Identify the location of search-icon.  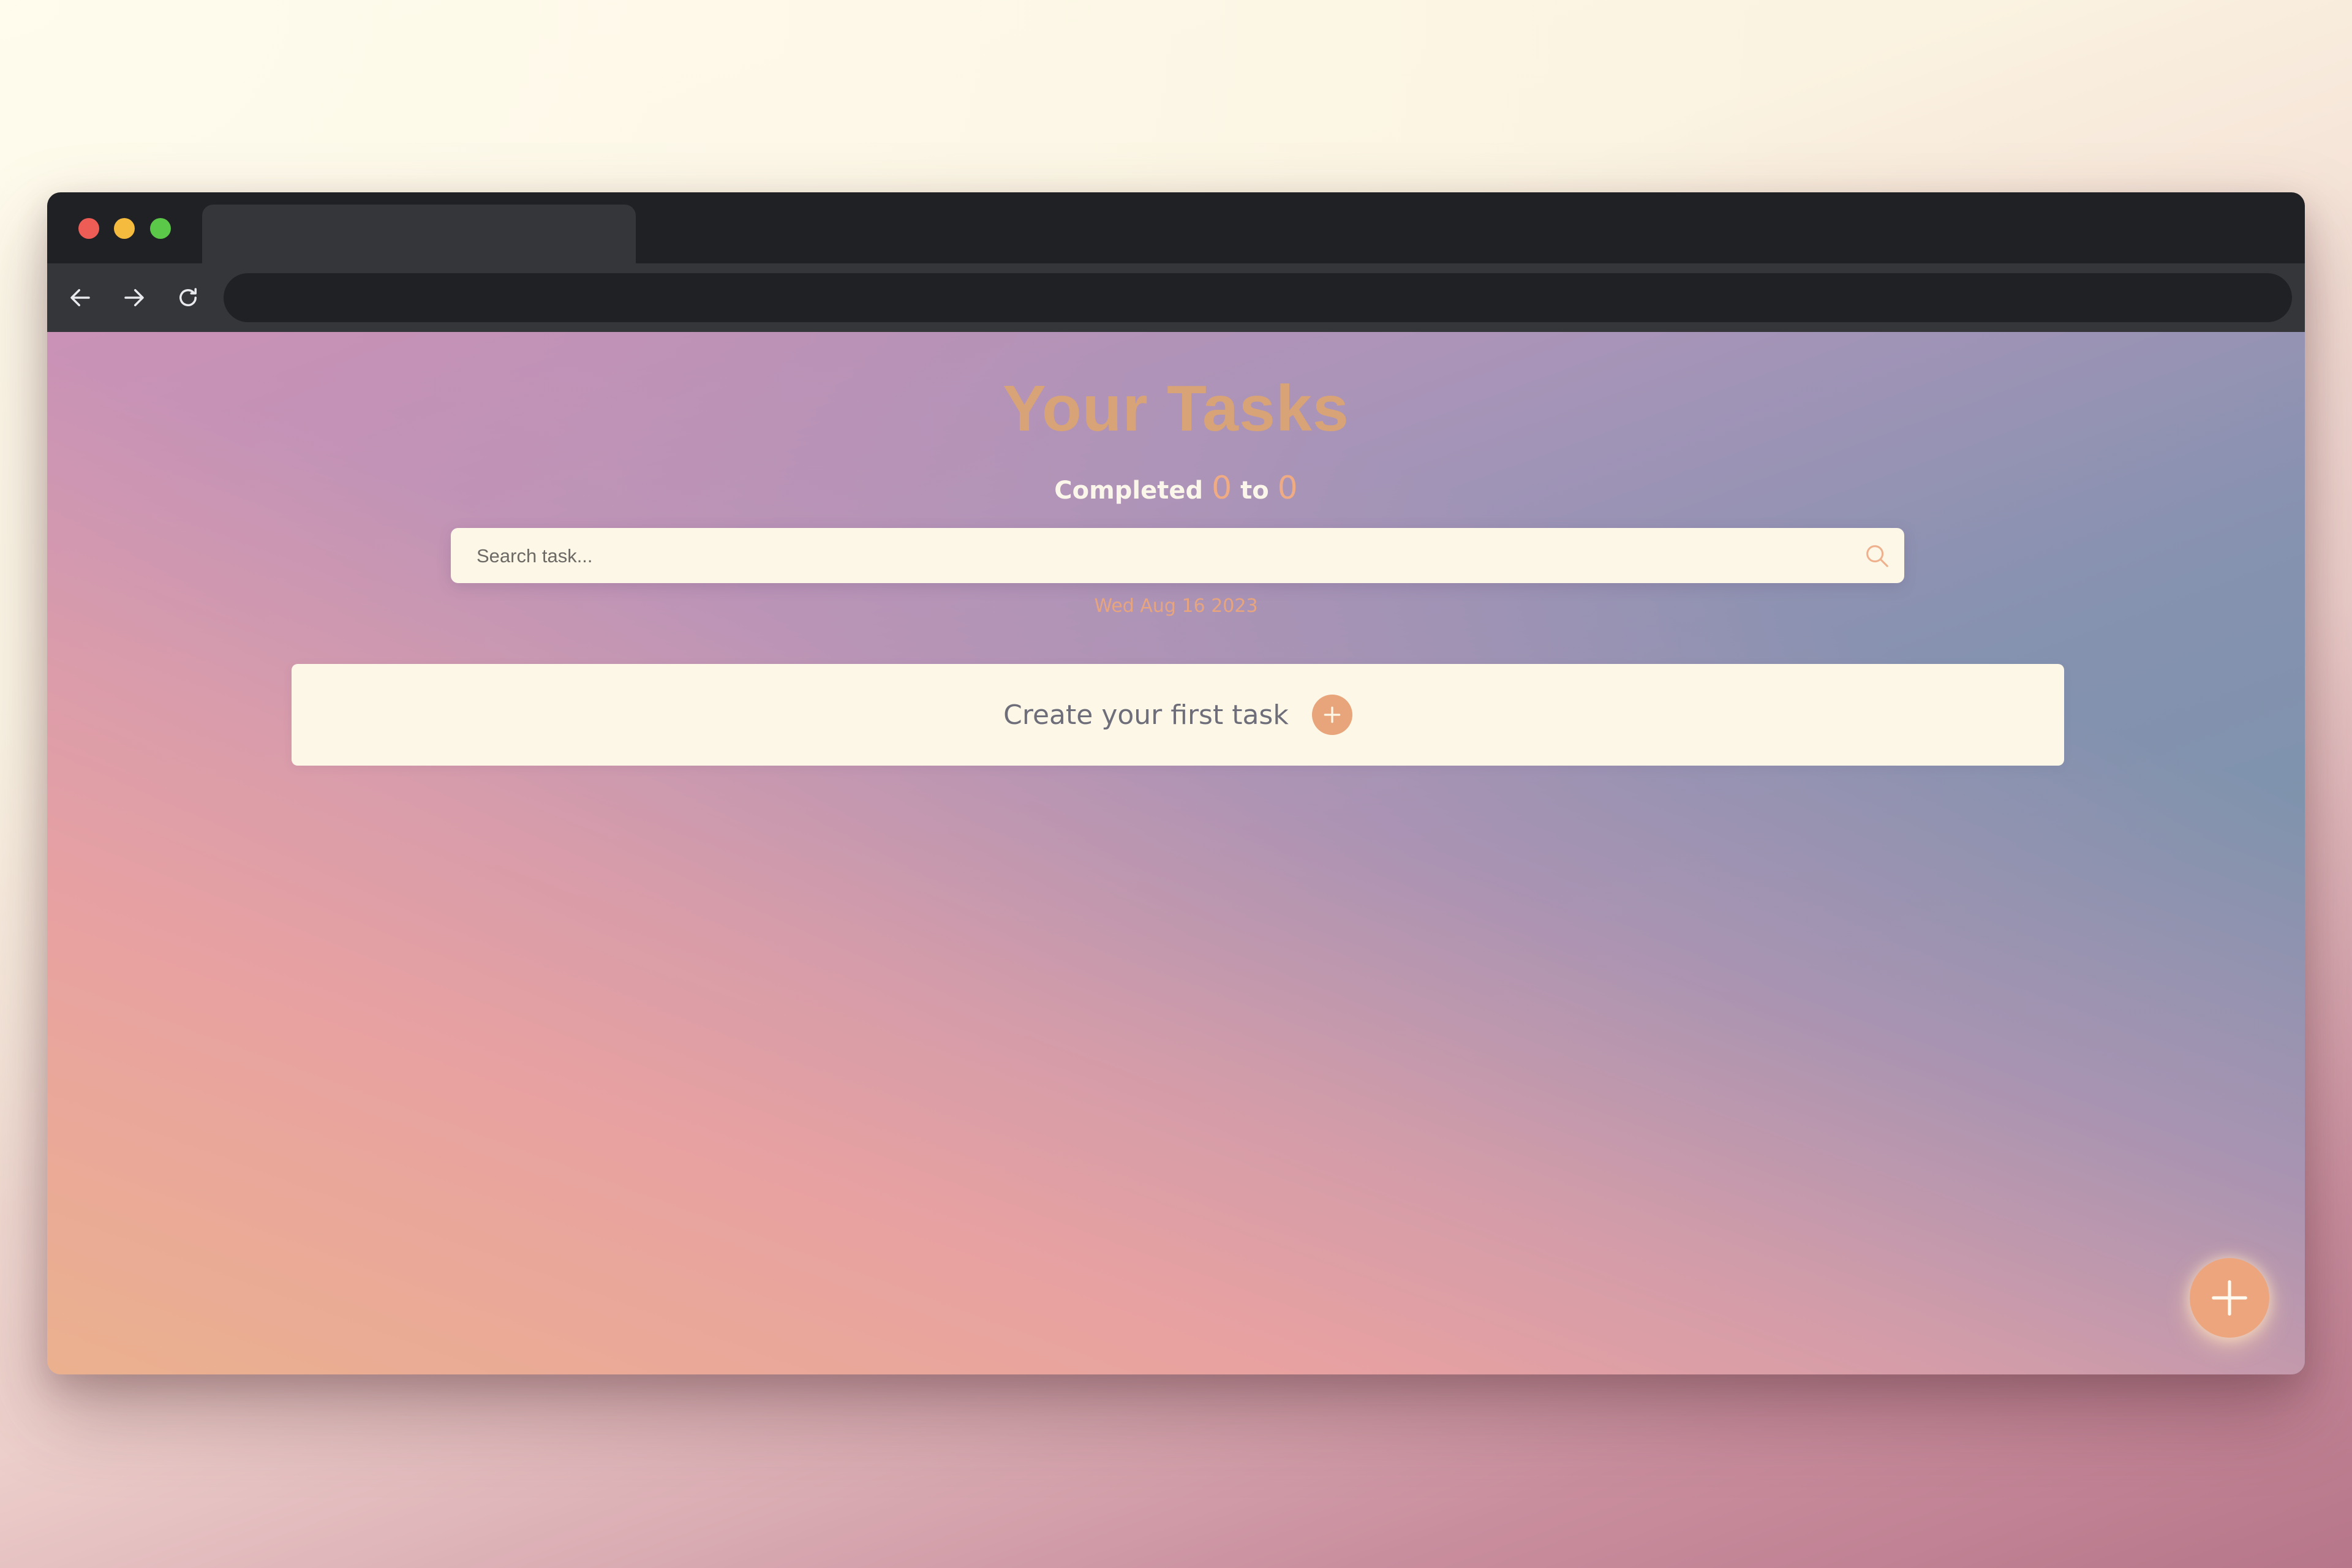
(1877, 555).